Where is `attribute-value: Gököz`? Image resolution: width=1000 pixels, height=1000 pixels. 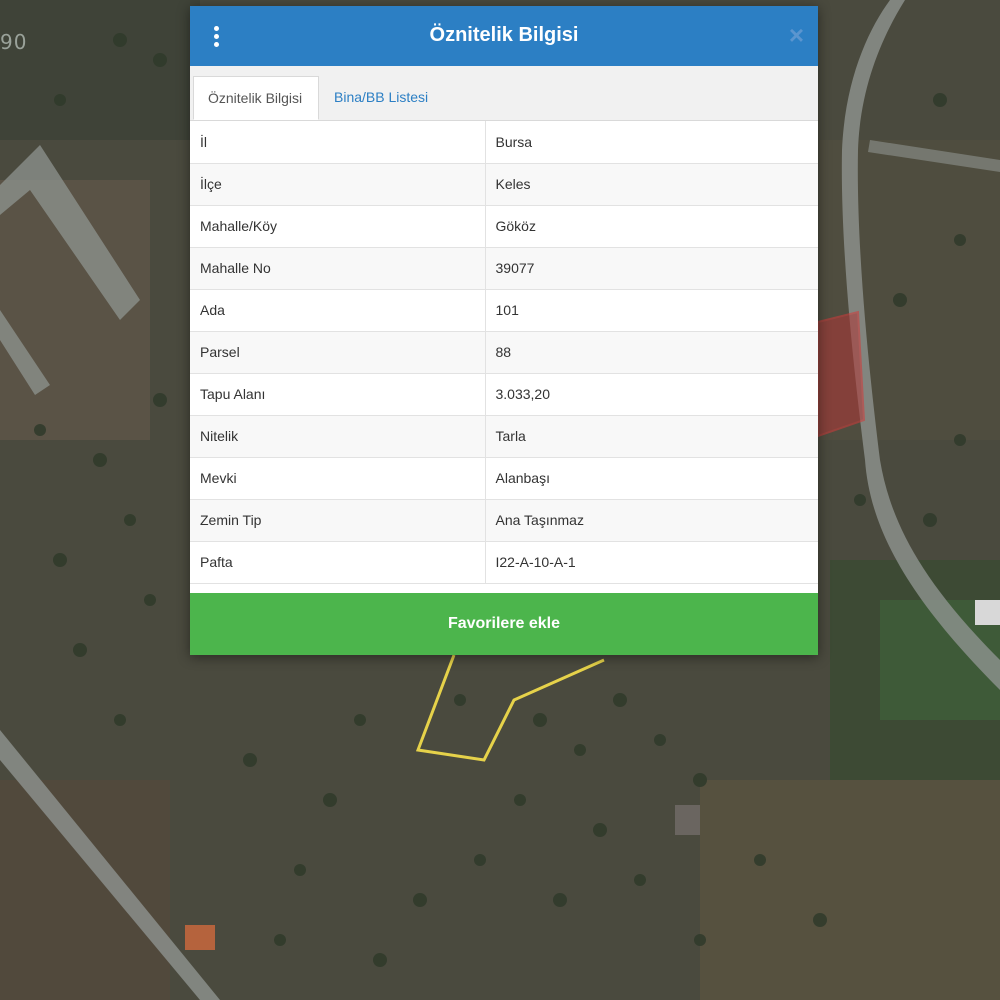 attribute-value: Gököz is located at coordinates (651, 226).